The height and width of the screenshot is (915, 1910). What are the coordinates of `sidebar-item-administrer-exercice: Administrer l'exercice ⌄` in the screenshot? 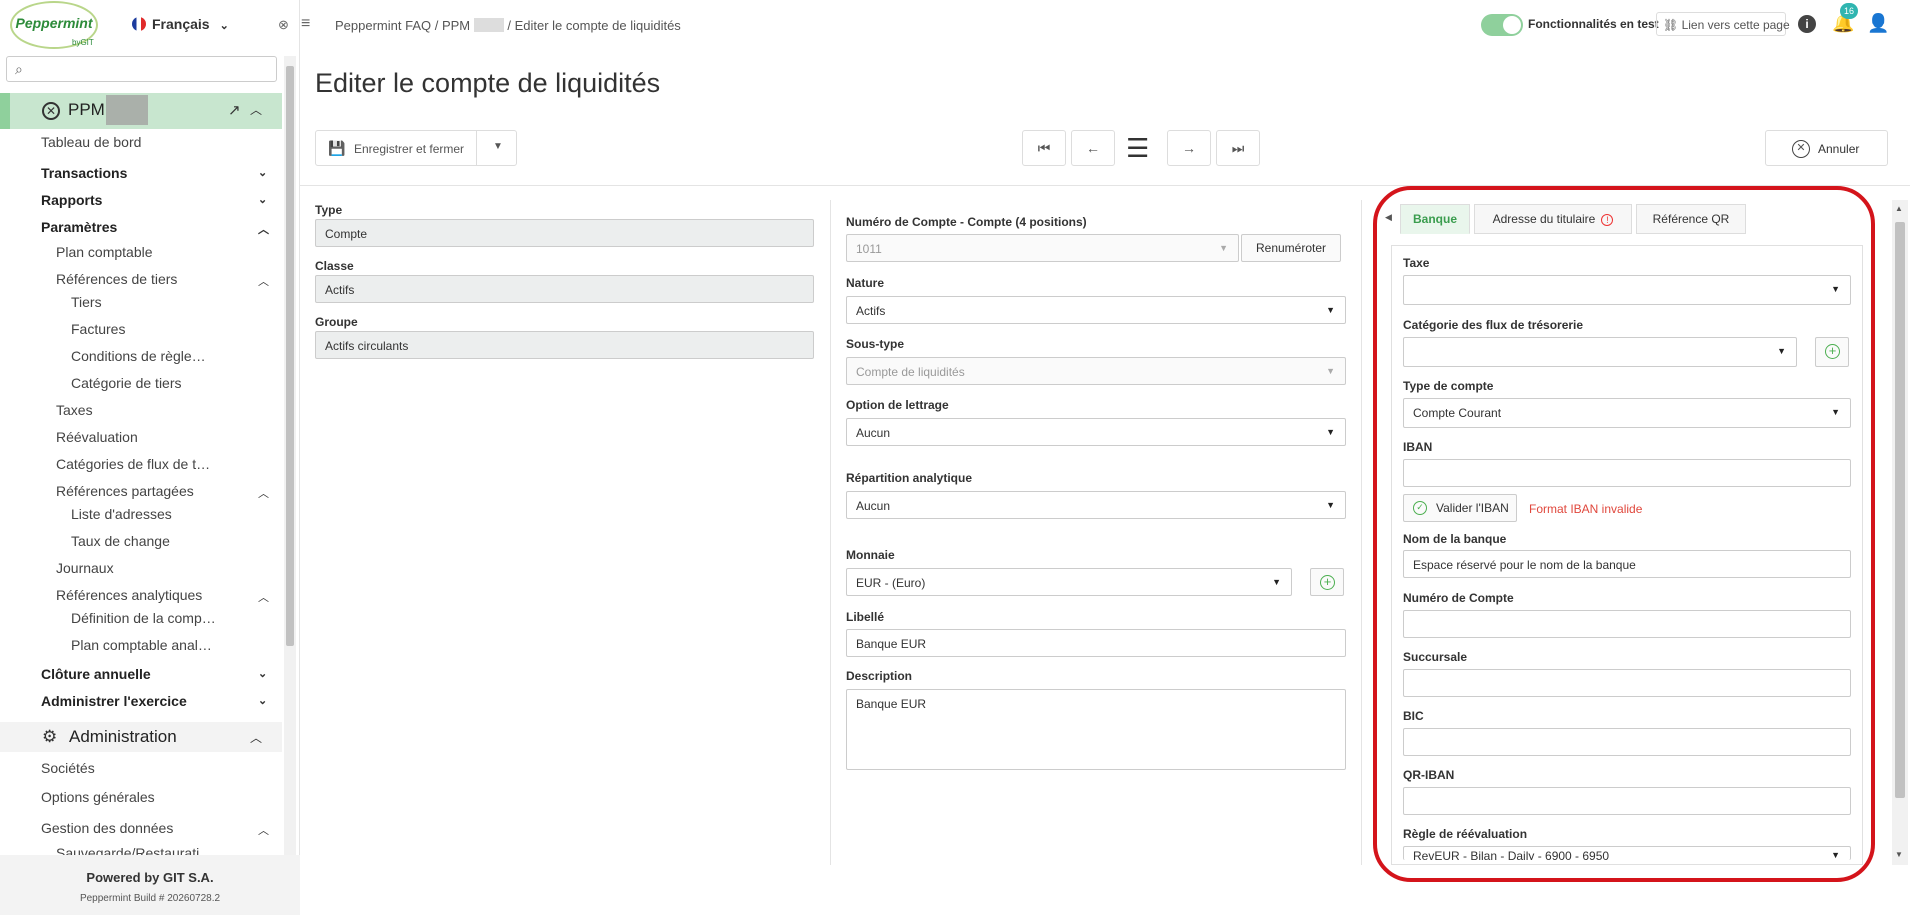 It's located at (156, 701).